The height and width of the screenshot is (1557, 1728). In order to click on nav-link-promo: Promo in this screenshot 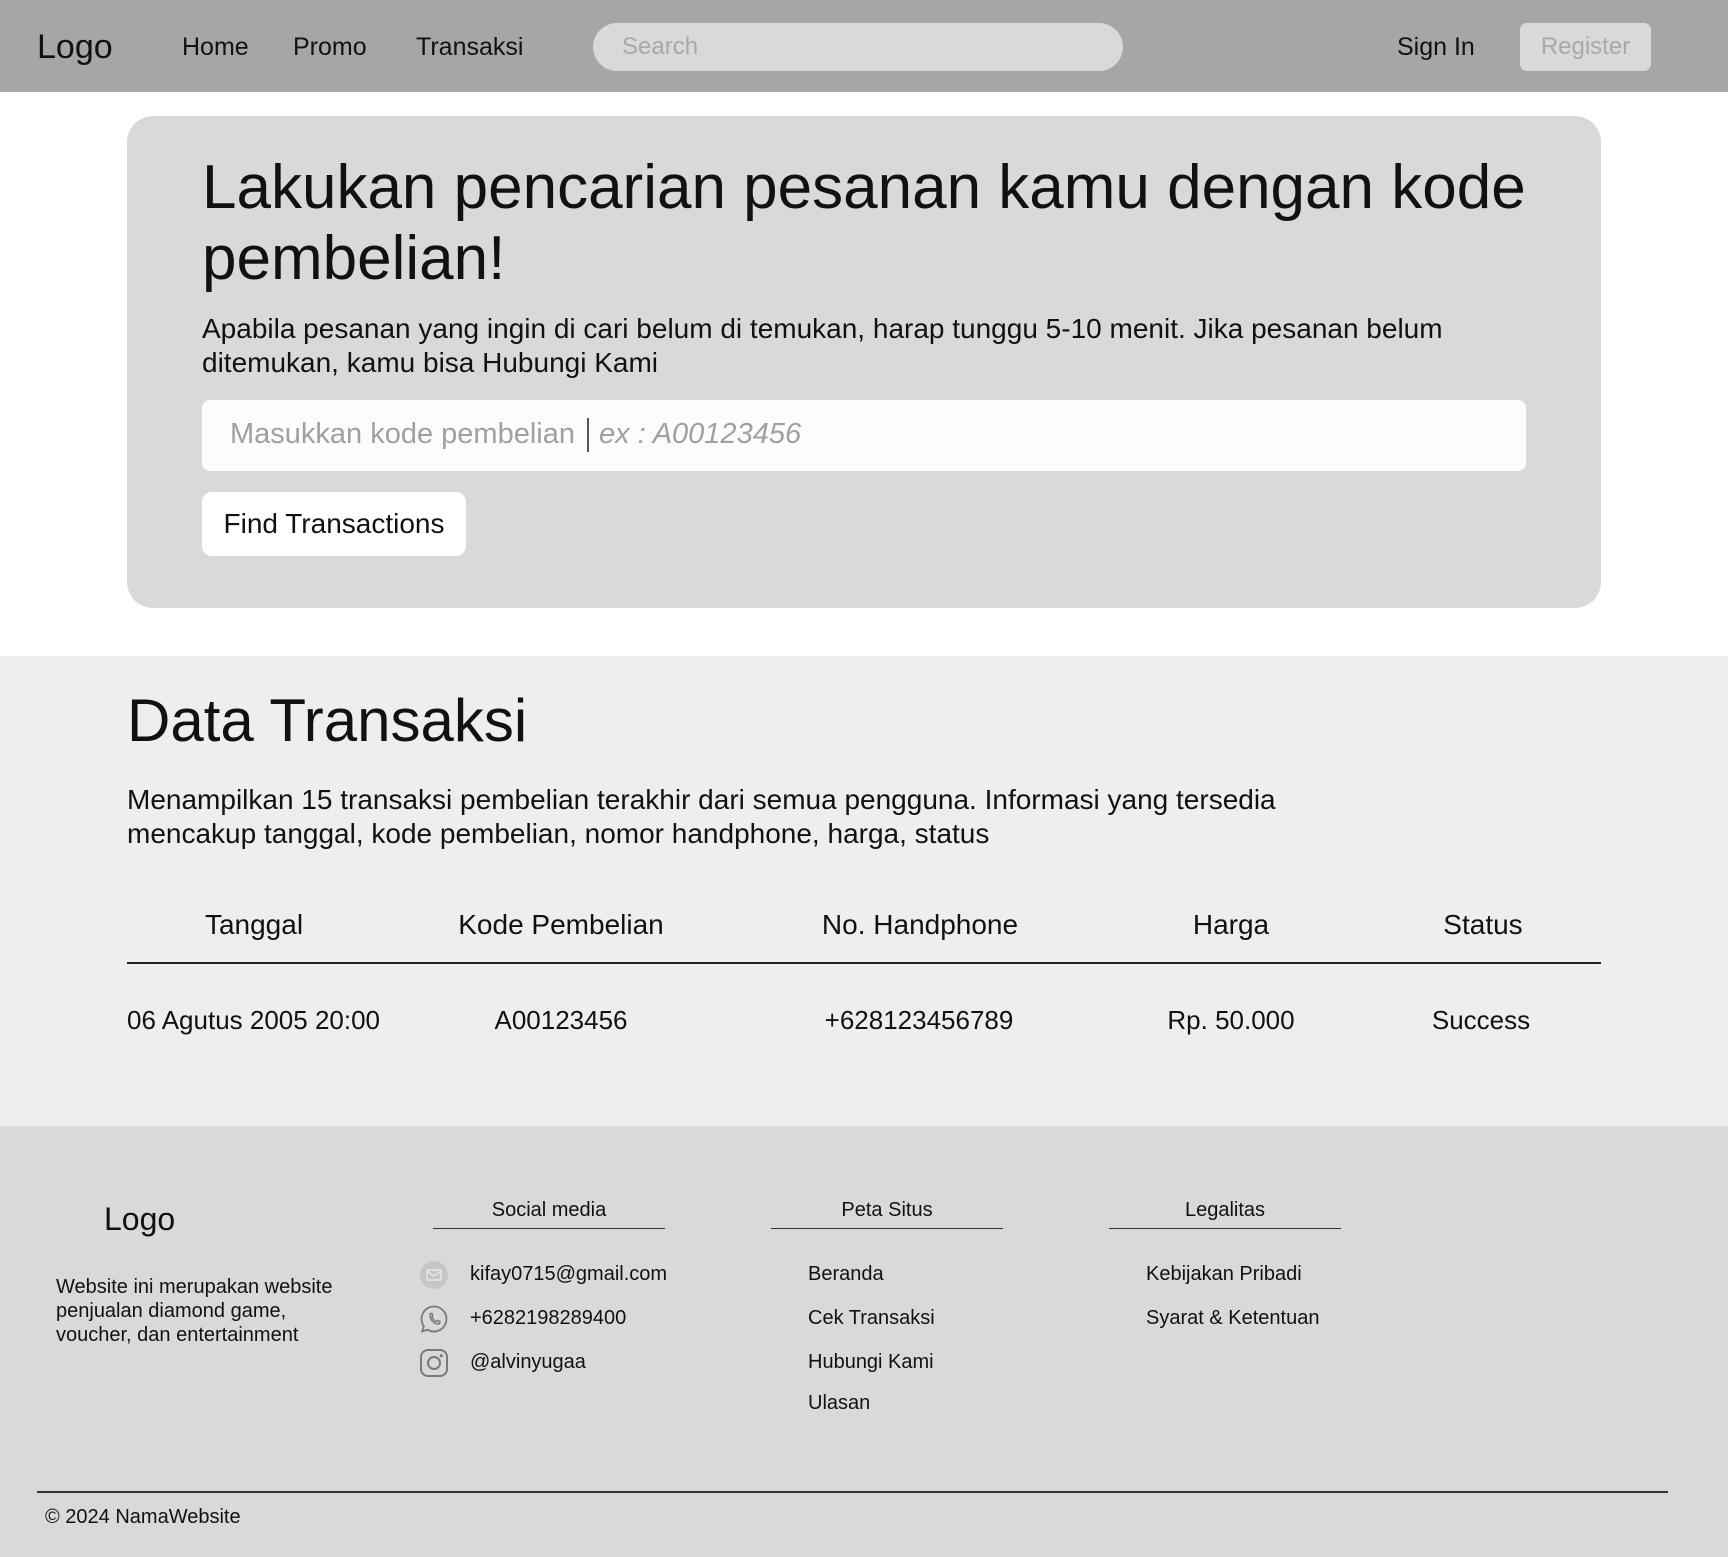, I will do `click(330, 47)`.